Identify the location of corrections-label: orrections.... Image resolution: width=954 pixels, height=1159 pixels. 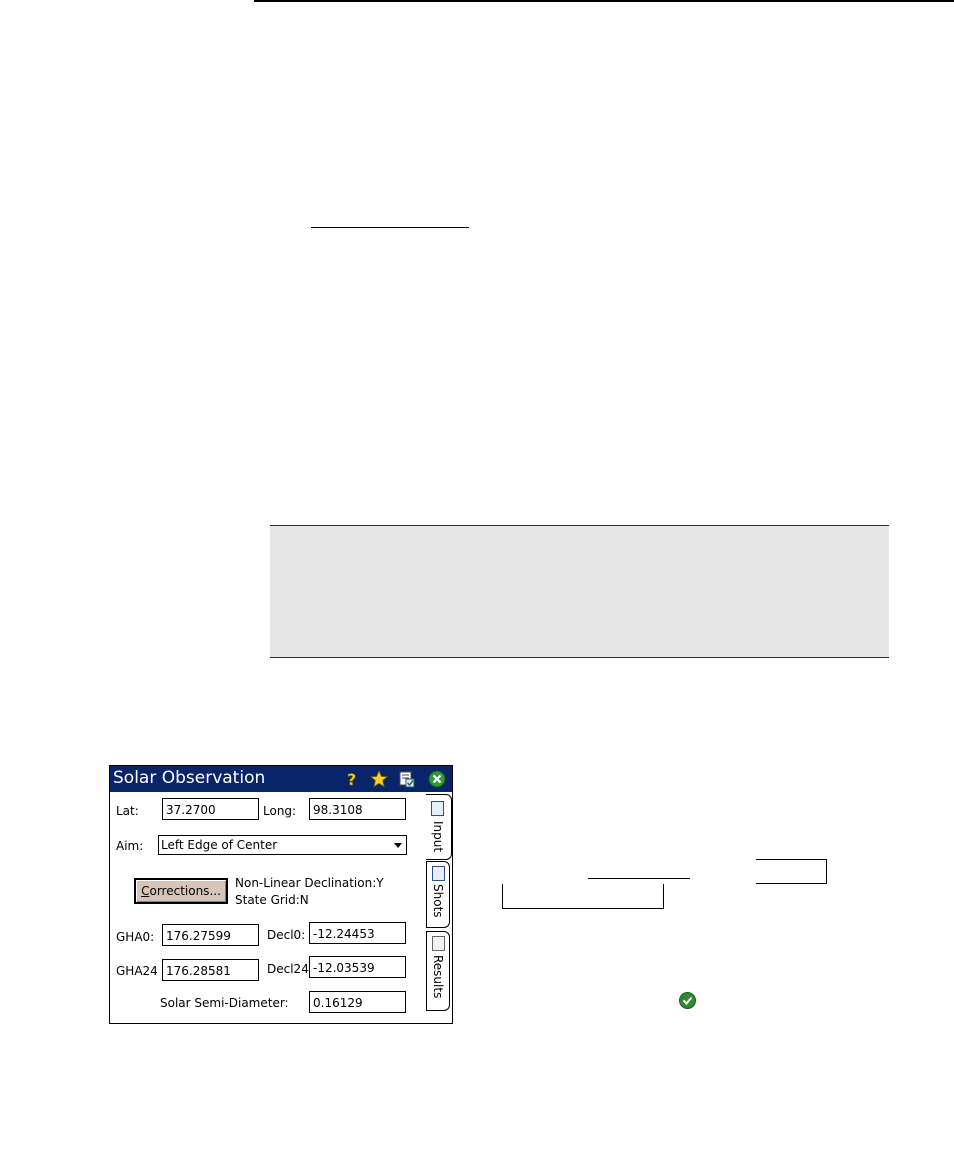
(185, 891).